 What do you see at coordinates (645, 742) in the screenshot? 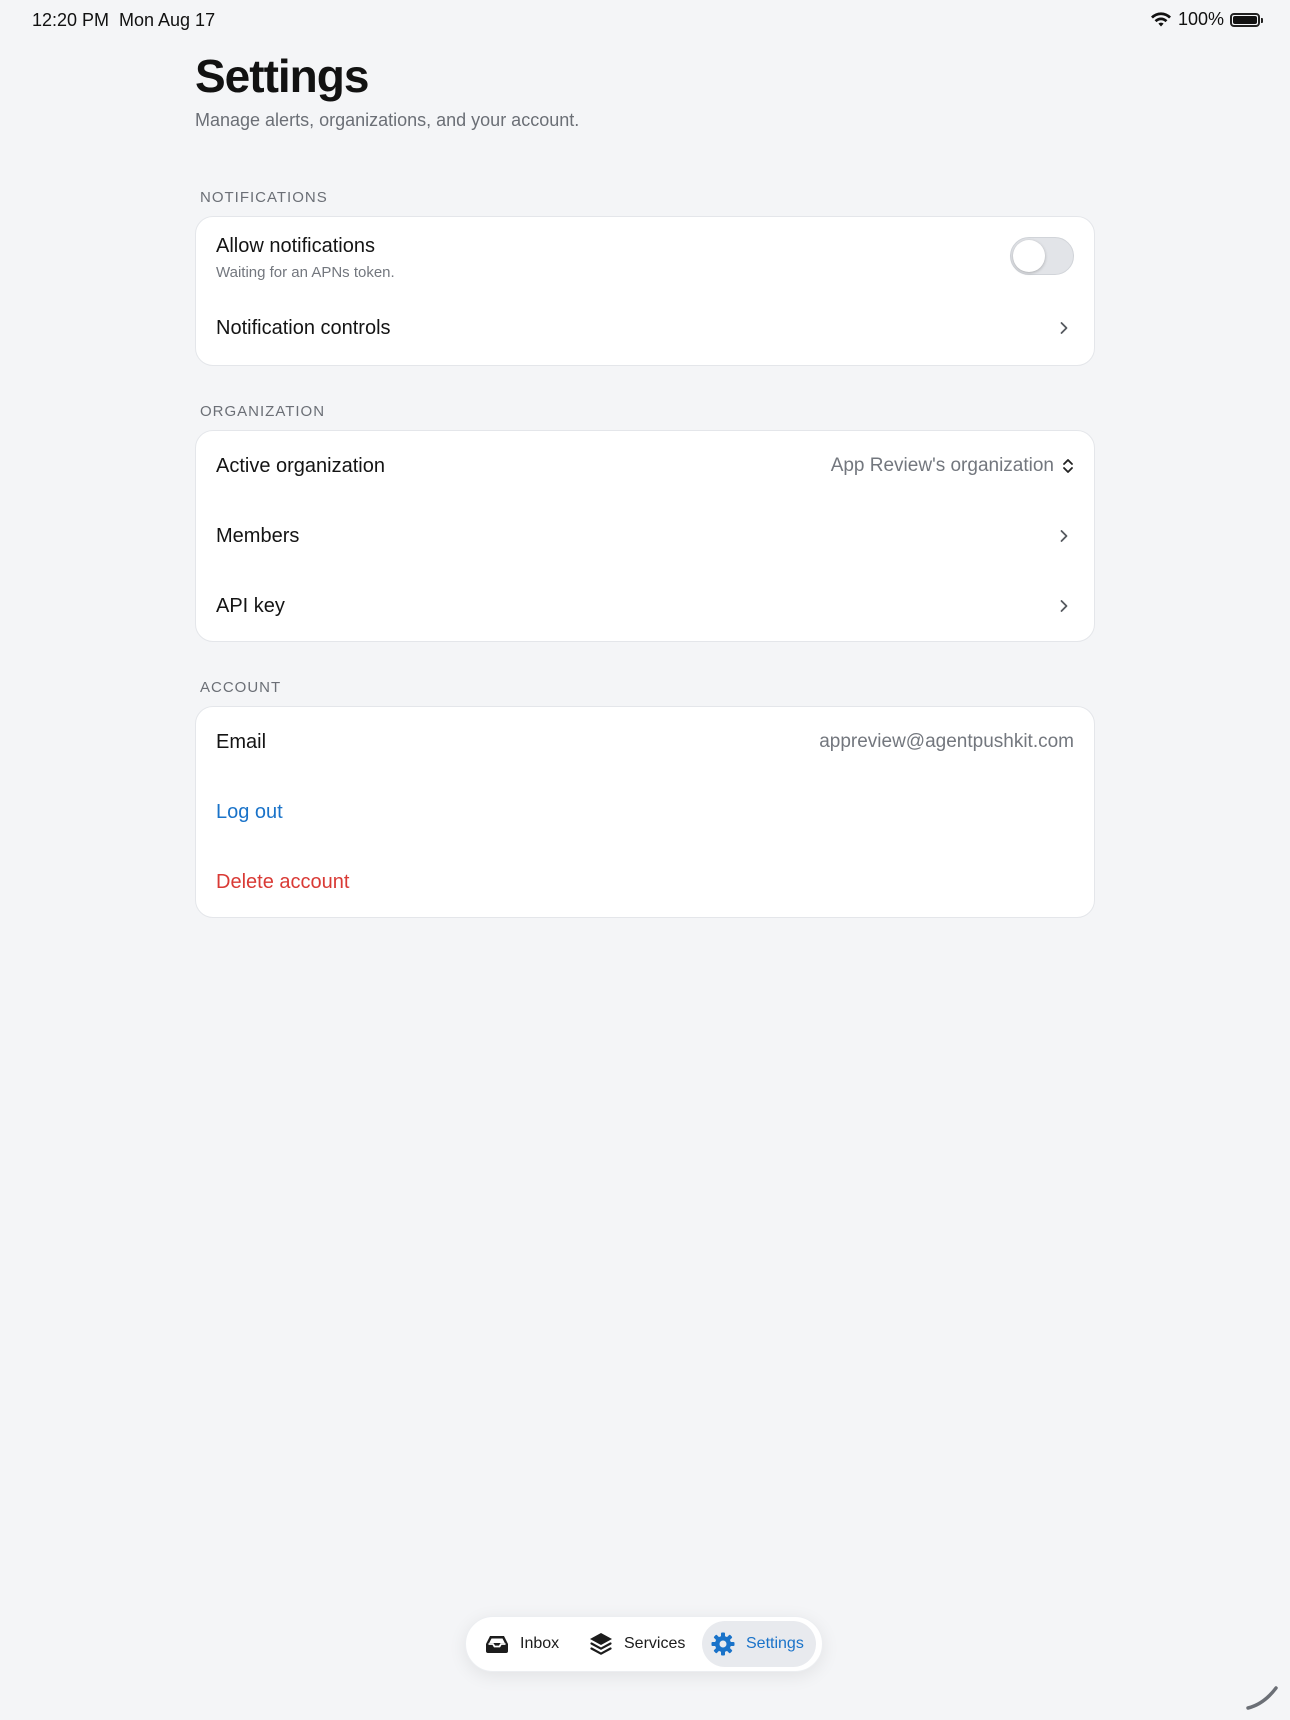
I see `email-row: Email appreview@agentpushkit.com` at bounding box center [645, 742].